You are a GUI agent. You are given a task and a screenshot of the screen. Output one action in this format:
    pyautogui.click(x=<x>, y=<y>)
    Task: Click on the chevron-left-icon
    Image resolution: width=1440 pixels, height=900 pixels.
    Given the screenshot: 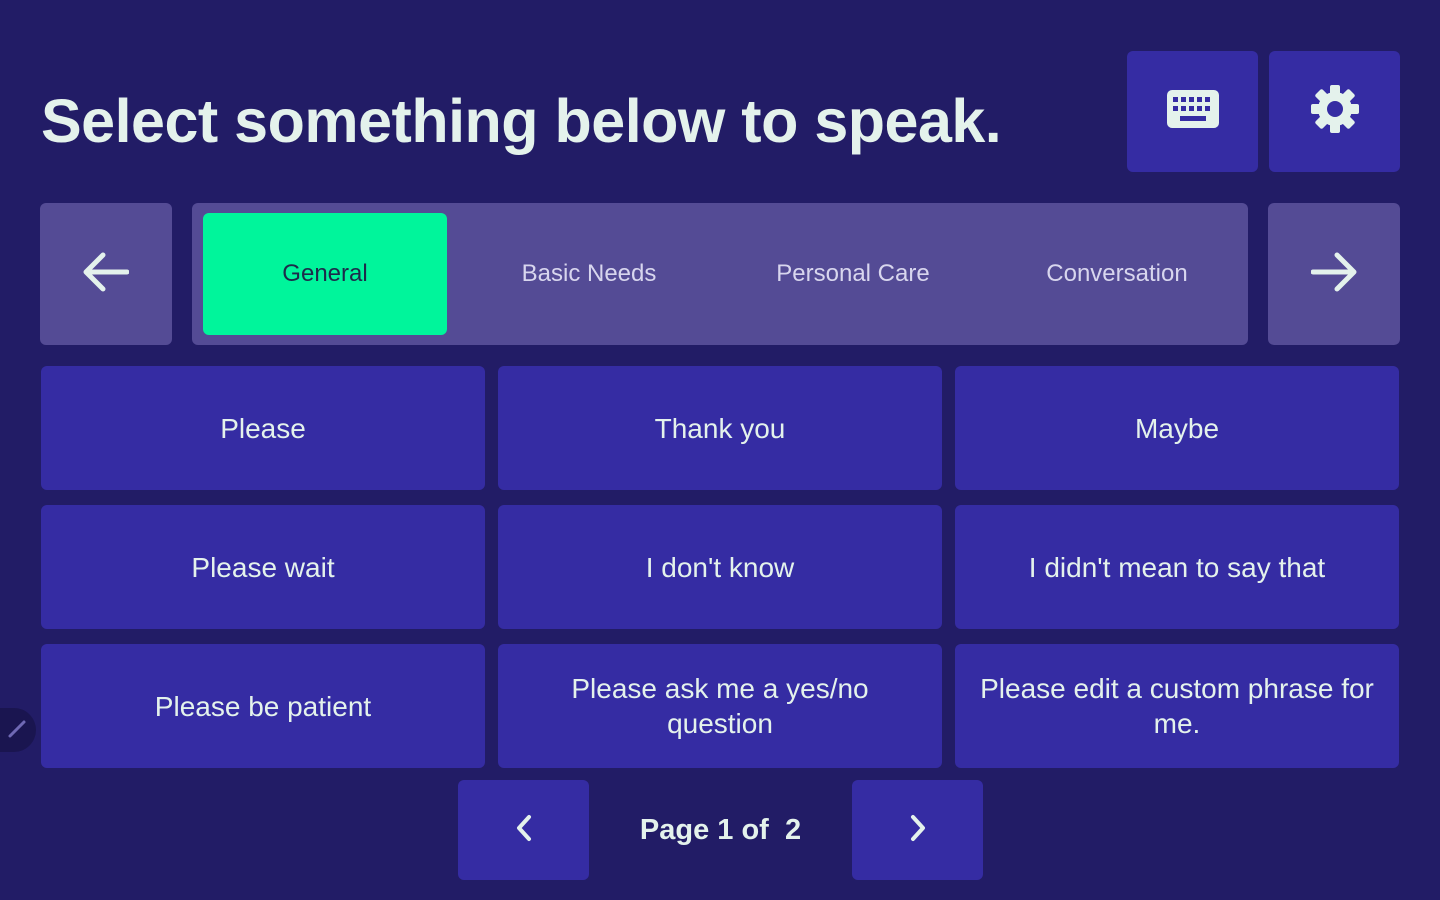 What is the action you would take?
    pyautogui.click(x=524, y=830)
    